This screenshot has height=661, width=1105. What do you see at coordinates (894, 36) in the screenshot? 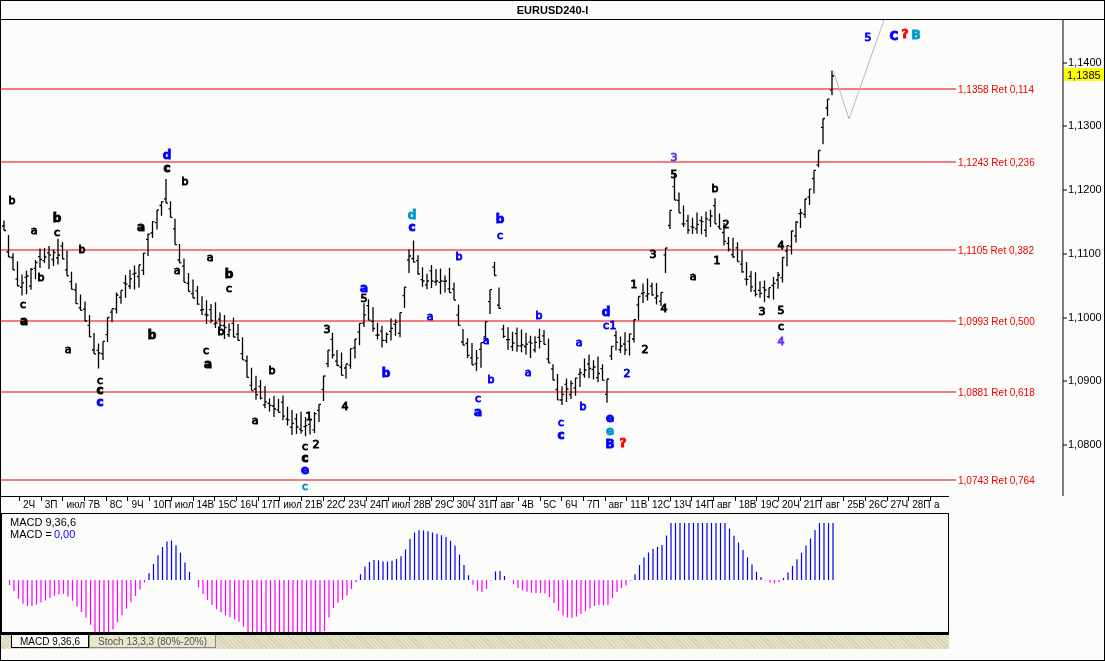
I see `wave-label: C` at bounding box center [894, 36].